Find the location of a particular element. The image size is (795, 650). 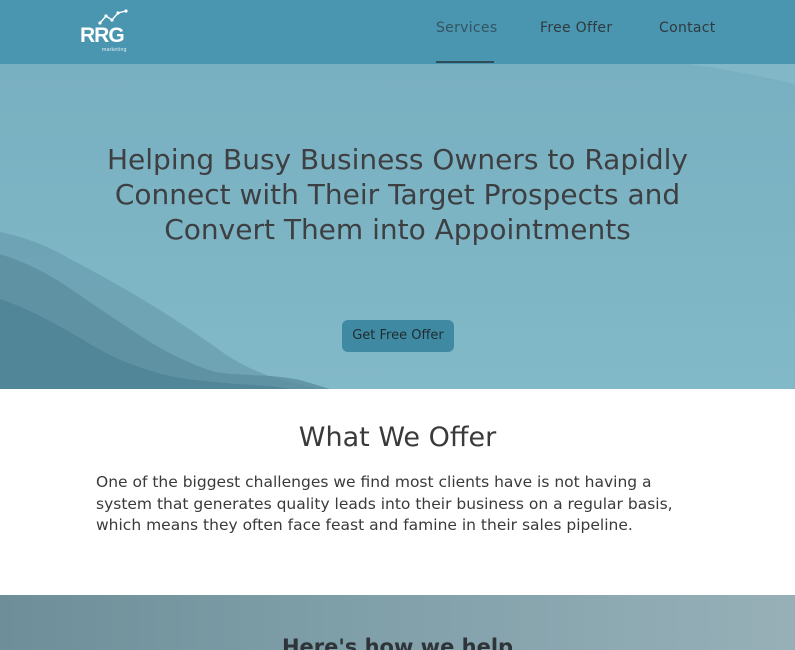

help-section: Here's how we help is located at coordinates (397, 622).